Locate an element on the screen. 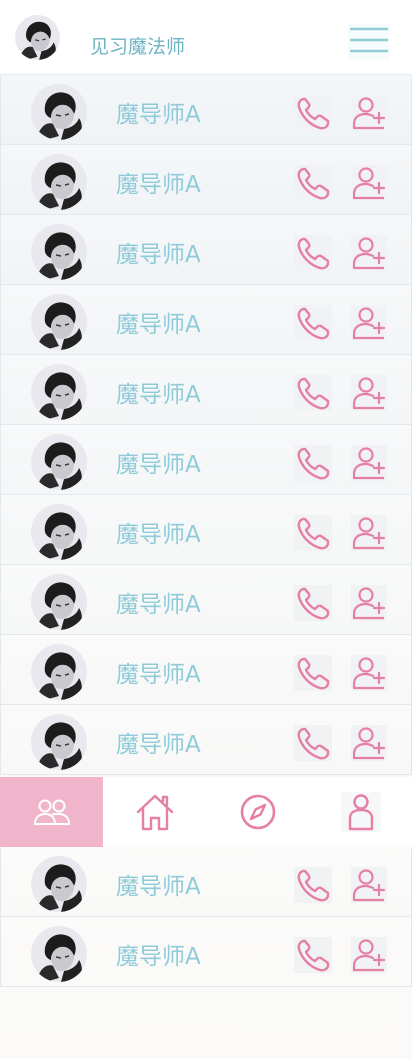  compass-icon is located at coordinates (257, 812).